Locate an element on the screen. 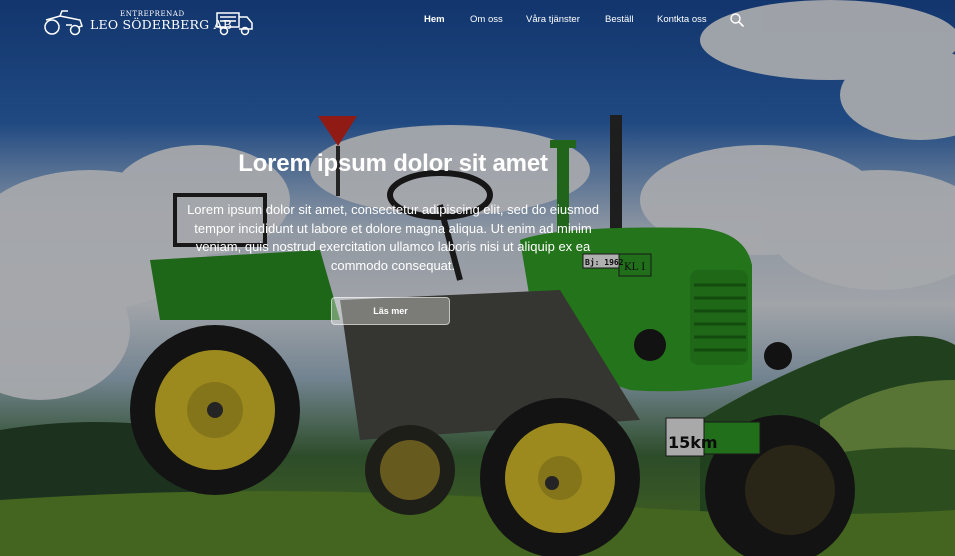  logo-main-line: LEO SÖDERBERG AB is located at coordinates (161, 24).